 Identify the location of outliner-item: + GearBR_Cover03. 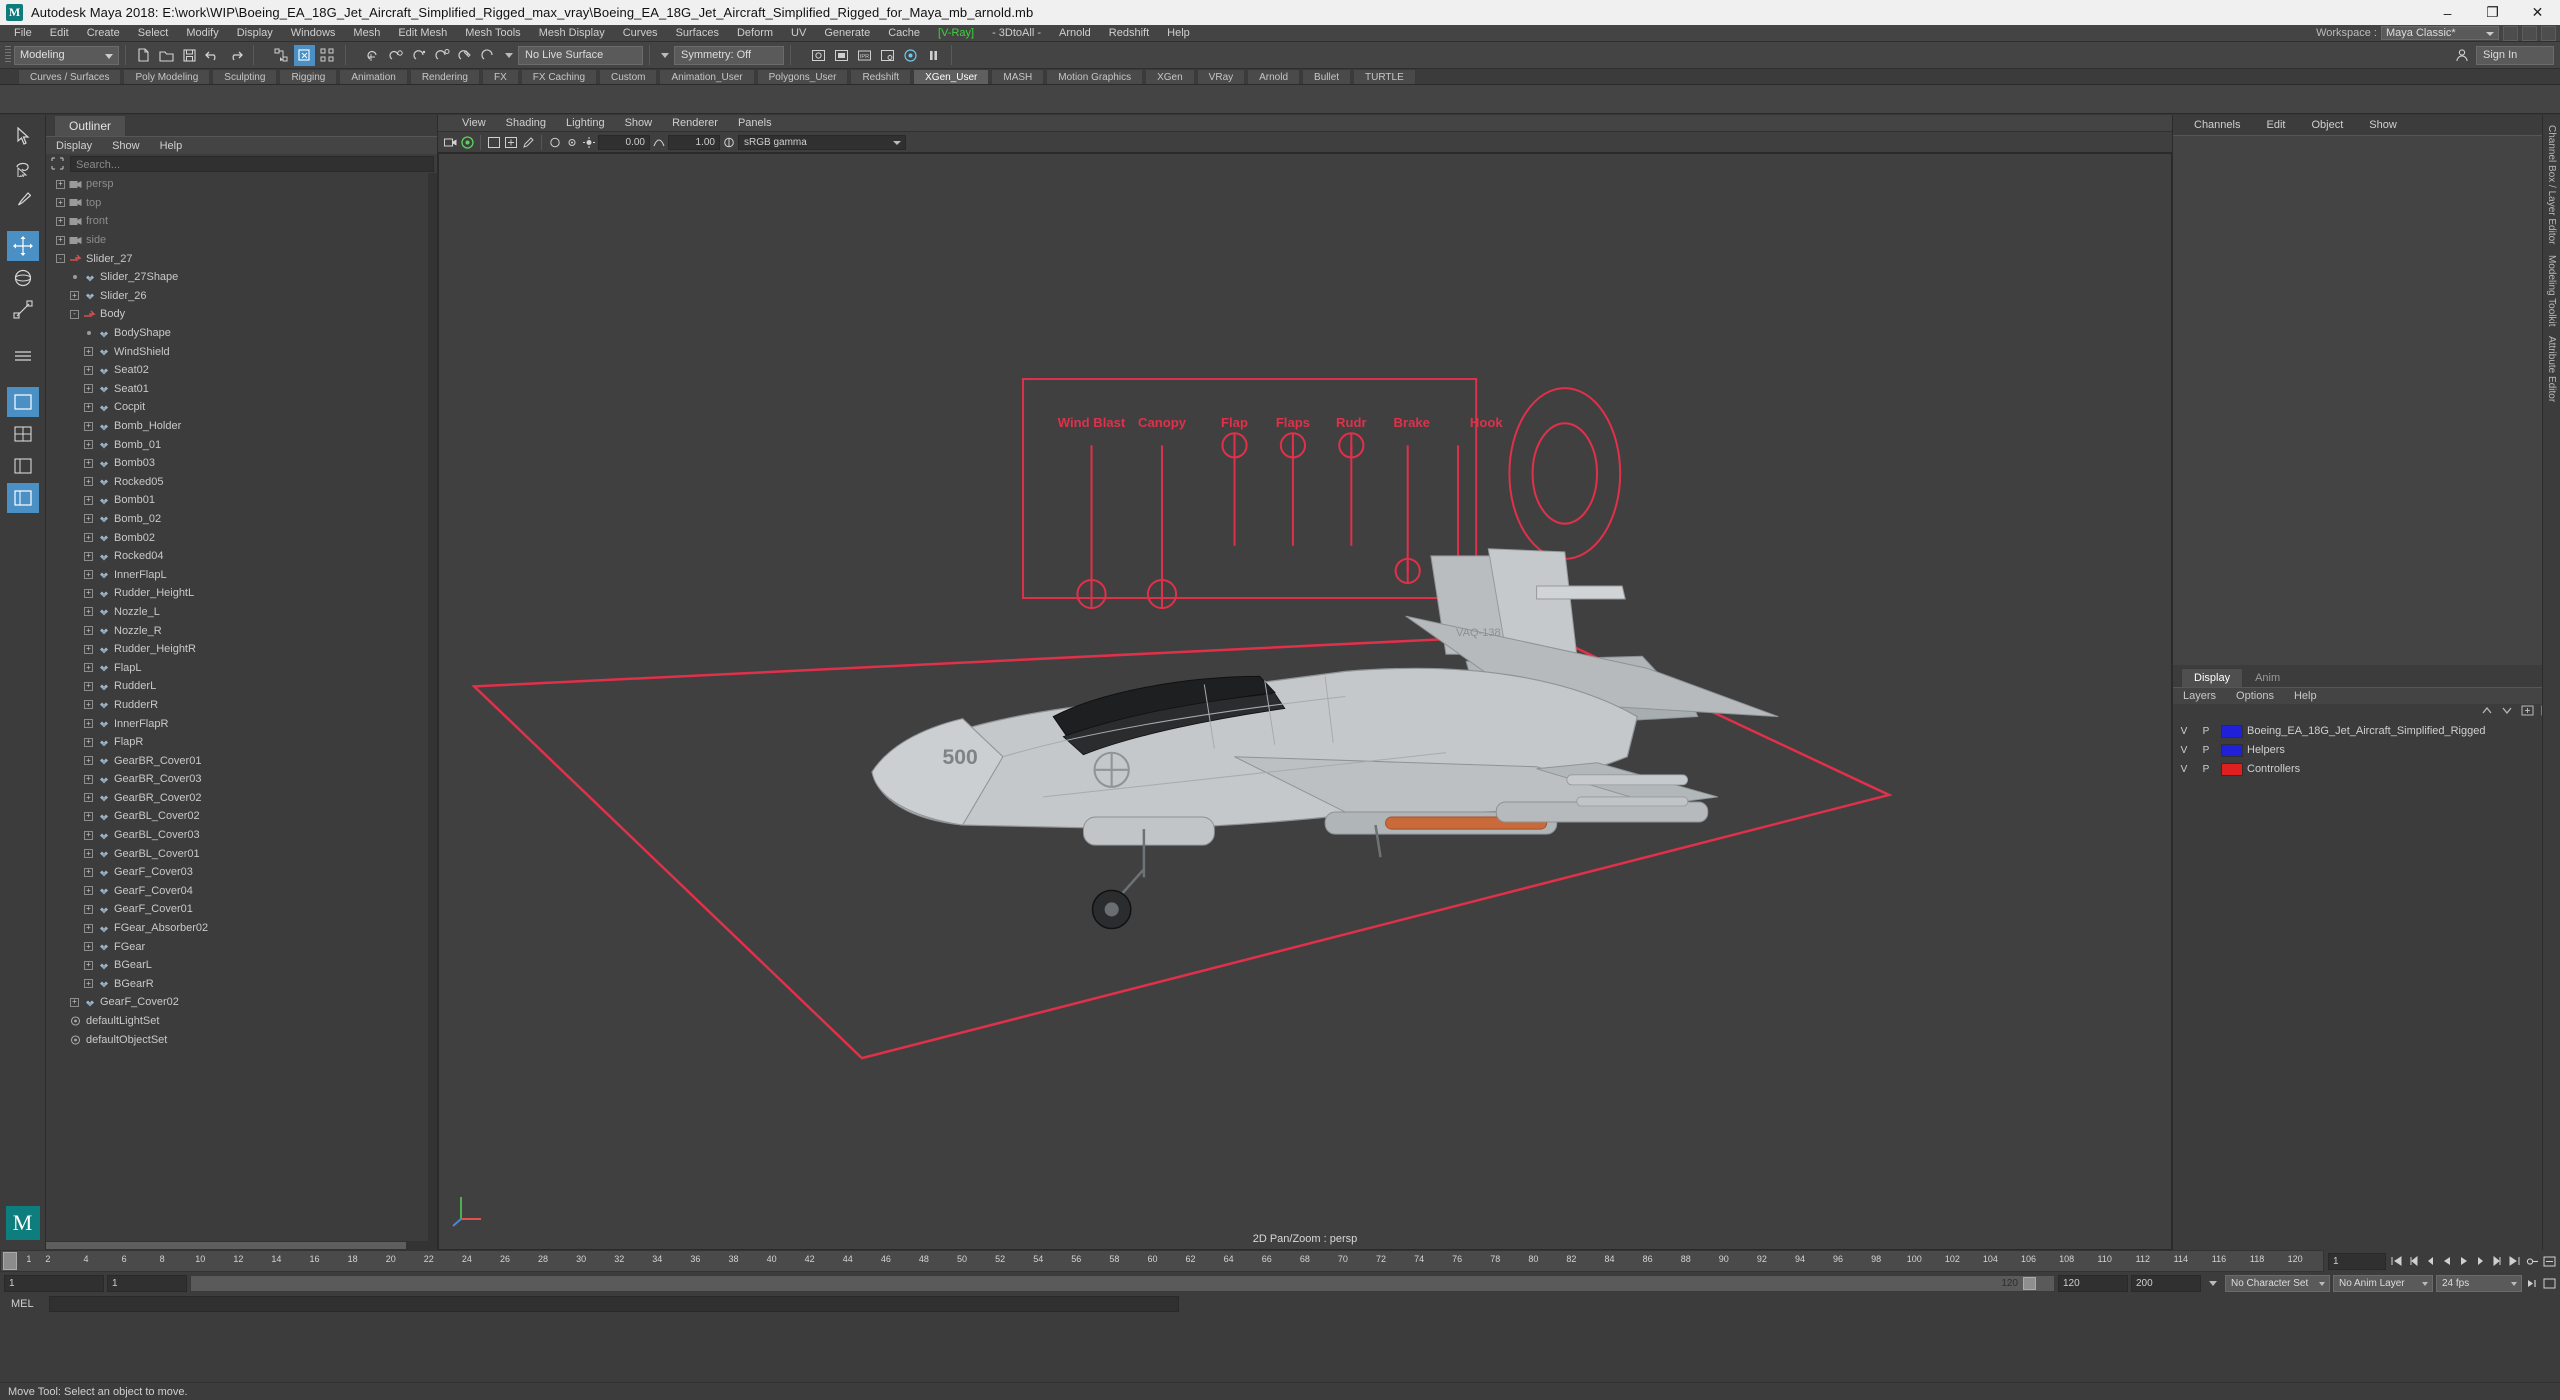
(241, 779).